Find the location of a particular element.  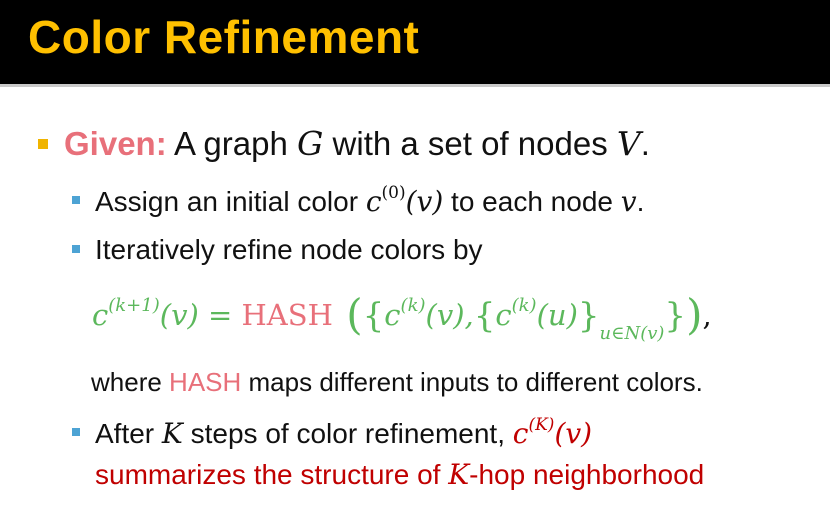

formula-open-brace-inner: { is located at coordinates (484, 316).